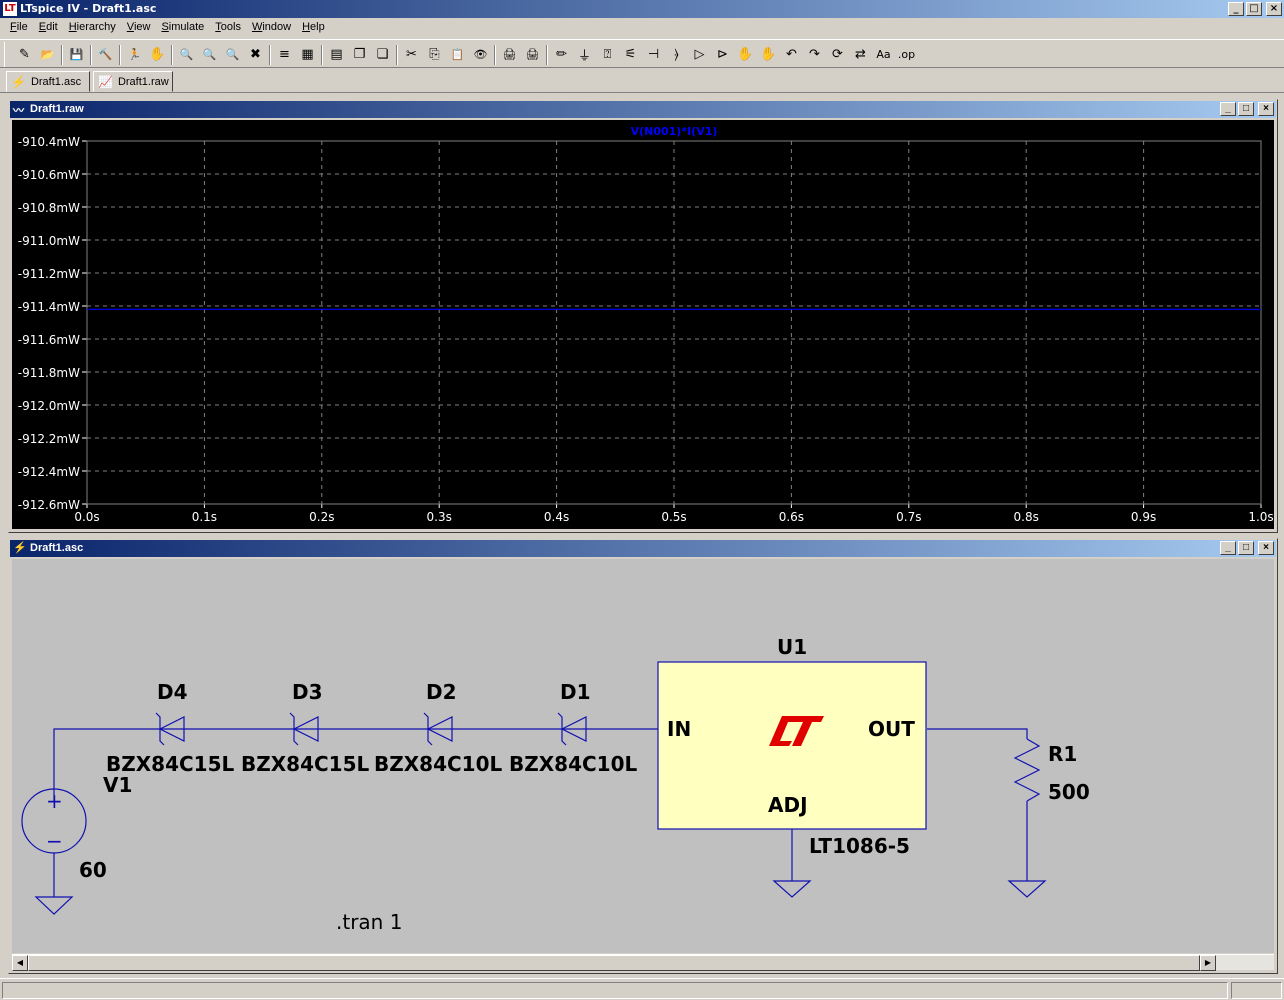 This screenshot has width=1284, height=1000. What do you see at coordinates (86, 517) in the screenshot?
I see `x-tick-label: 0.0s` at bounding box center [86, 517].